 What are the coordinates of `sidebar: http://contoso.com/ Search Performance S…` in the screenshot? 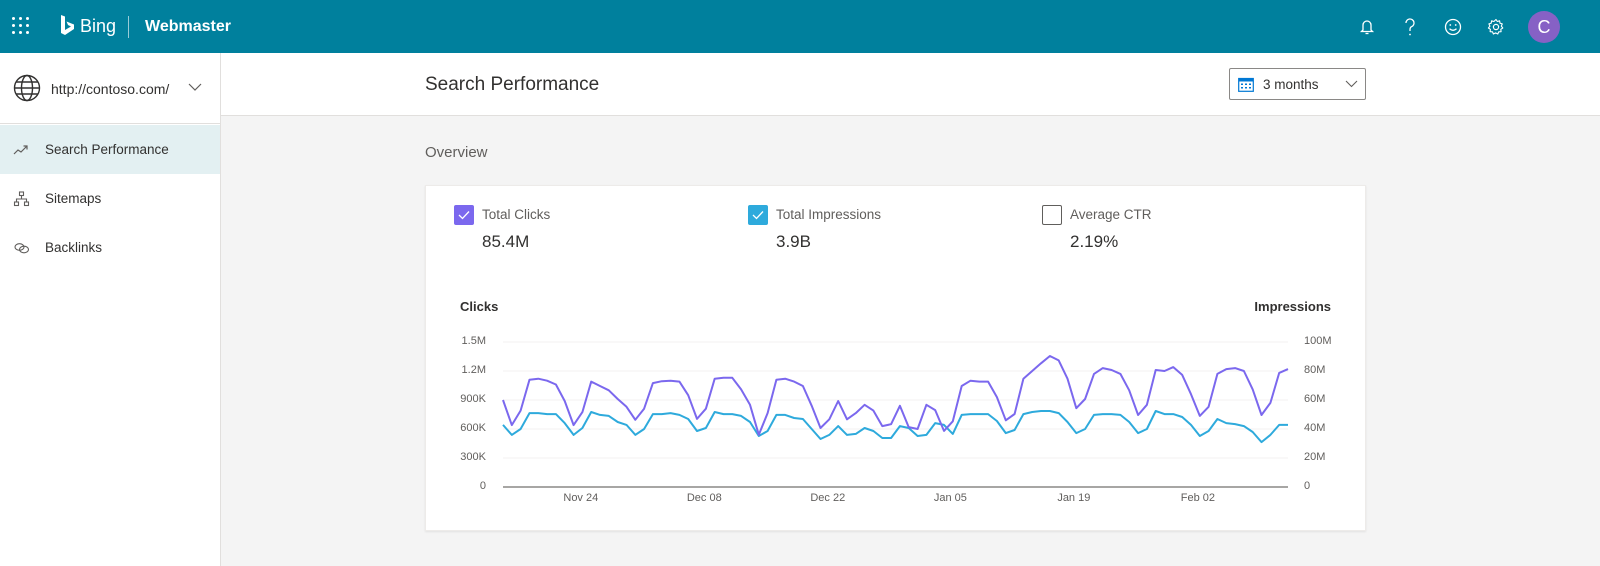 It's located at (110, 309).